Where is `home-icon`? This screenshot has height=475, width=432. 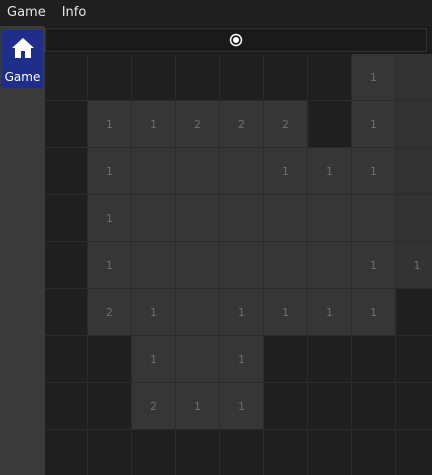
home-icon is located at coordinates (23, 48).